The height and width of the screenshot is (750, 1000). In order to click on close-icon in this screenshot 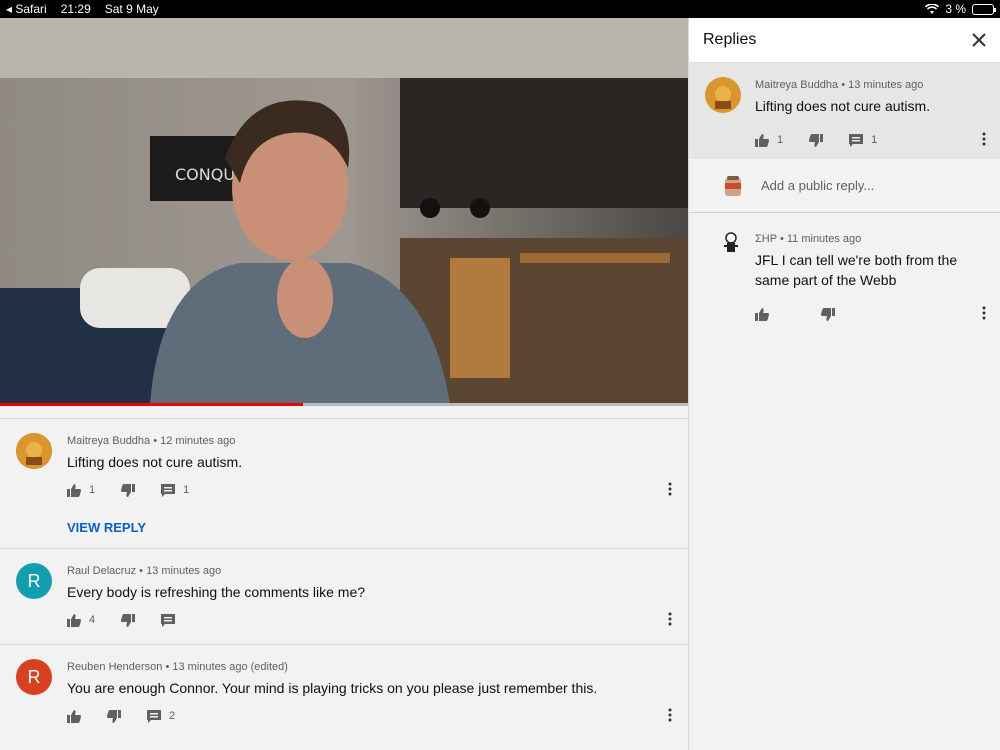, I will do `click(979, 40)`.